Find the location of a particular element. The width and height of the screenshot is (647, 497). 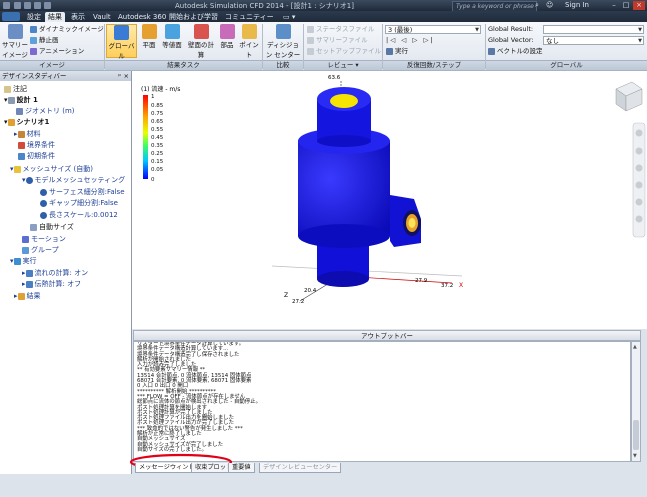

decision-center-icon is located at coordinates (283, 31).